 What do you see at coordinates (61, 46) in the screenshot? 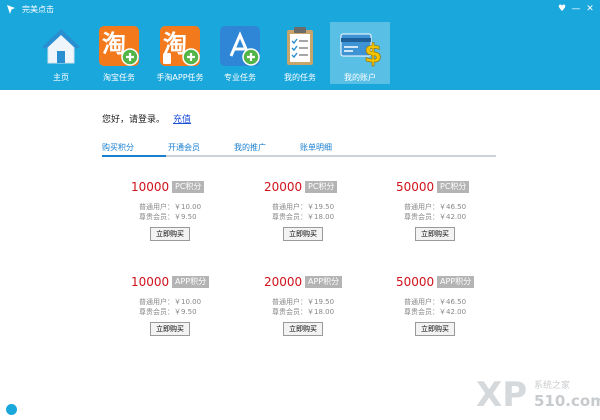
I see `home-icon` at bounding box center [61, 46].